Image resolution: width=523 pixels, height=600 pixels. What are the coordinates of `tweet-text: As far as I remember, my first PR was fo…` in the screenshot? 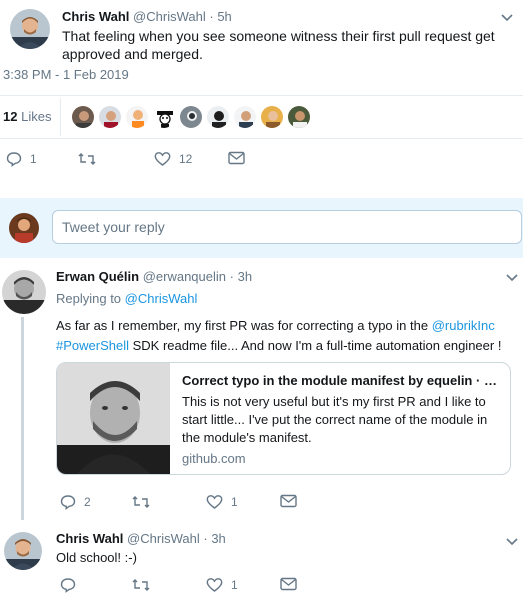 It's located at (284, 336).